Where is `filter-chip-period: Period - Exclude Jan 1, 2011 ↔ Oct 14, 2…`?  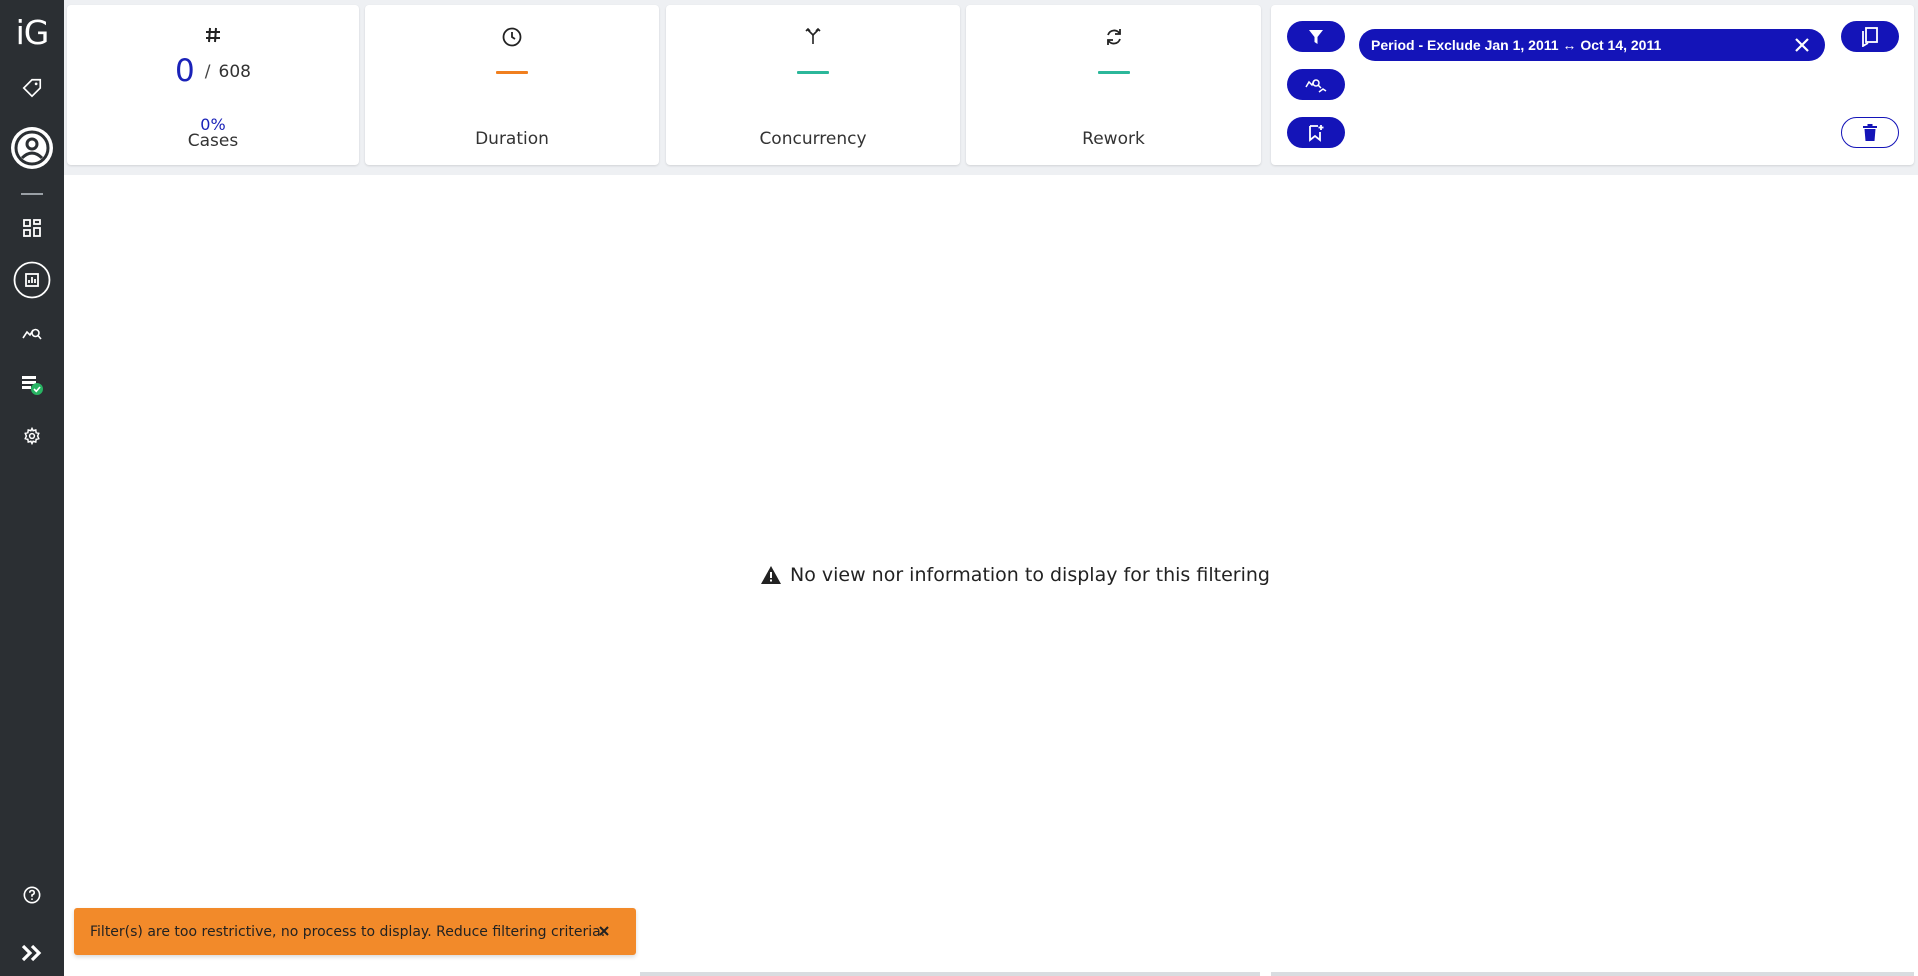
filter-chip-period: Period - Exclude Jan 1, 2011 ↔ Oct 14, 2… is located at coordinates (1592, 45).